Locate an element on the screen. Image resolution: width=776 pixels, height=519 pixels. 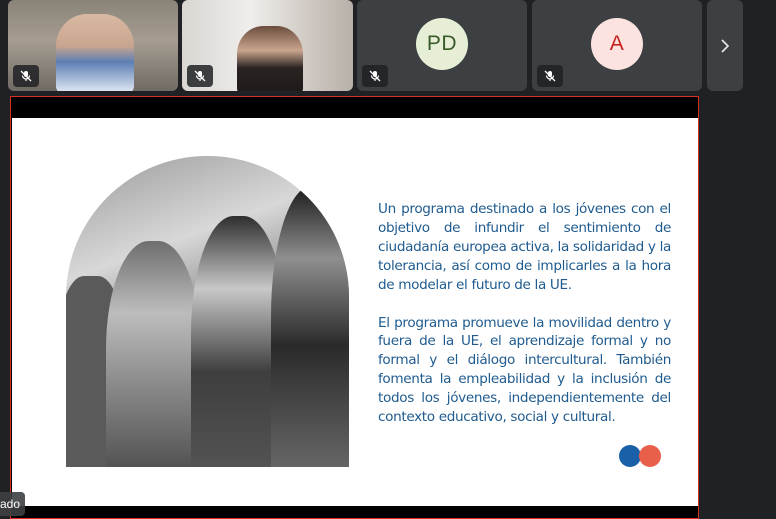
next-participants-button is located at coordinates (725, 45).